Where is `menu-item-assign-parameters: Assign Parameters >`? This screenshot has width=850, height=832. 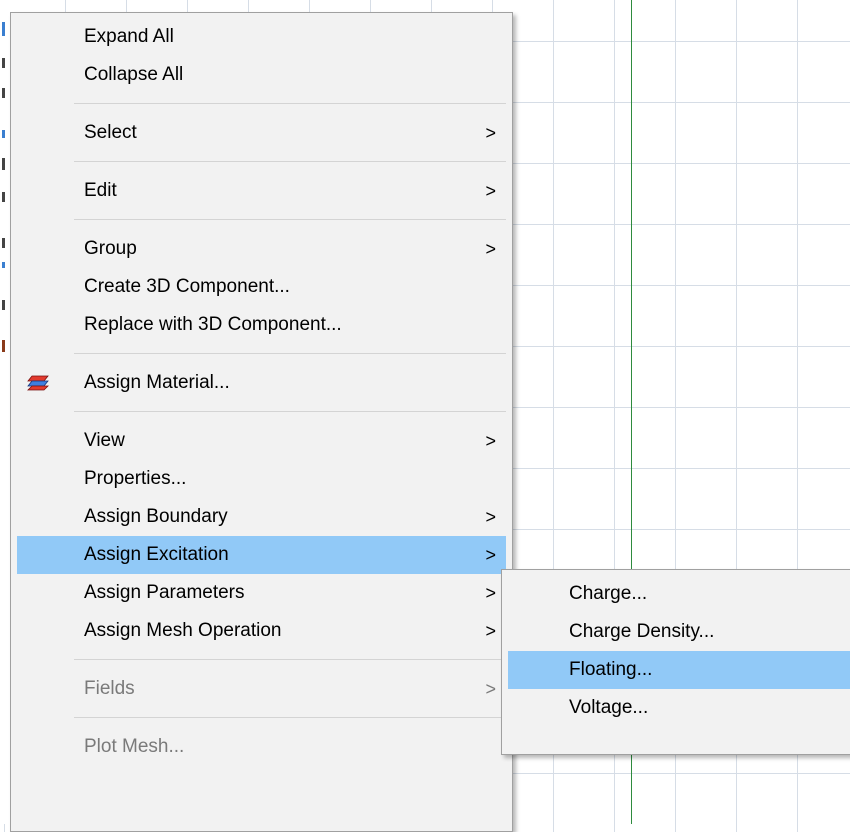 menu-item-assign-parameters: Assign Parameters > is located at coordinates (261, 593).